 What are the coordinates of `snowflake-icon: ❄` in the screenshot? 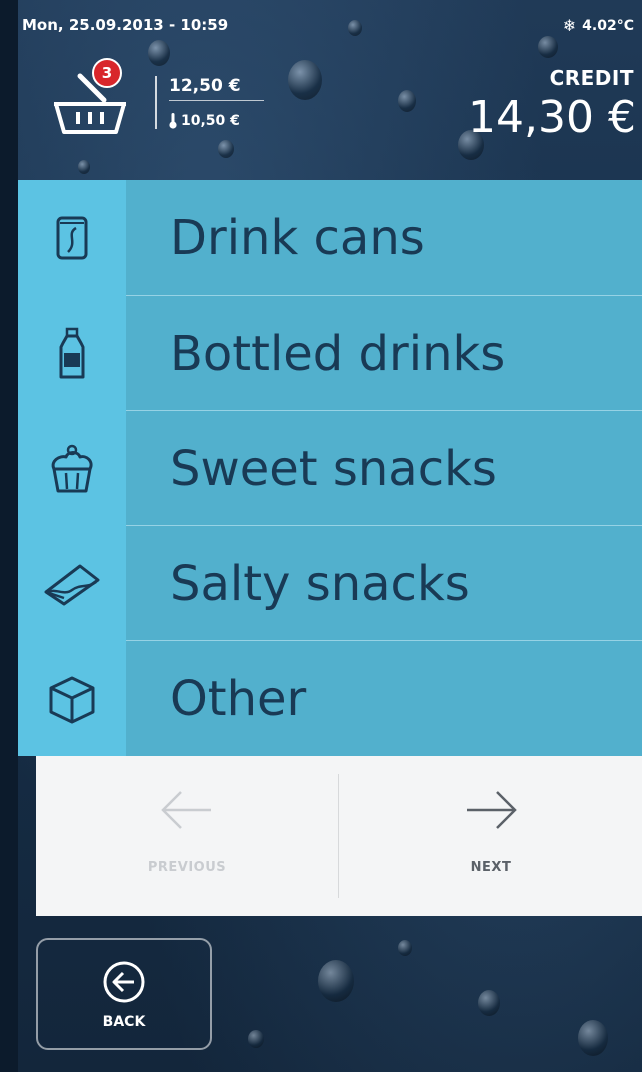 It's located at (569, 25).